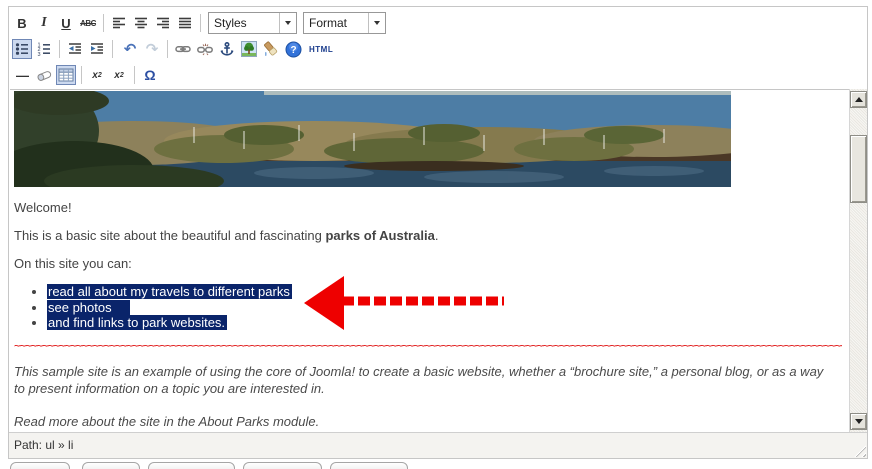 The width and height of the screenshot is (872, 469). Describe the element at coordinates (859, 450) in the screenshot. I see `resize-grip` at that location.